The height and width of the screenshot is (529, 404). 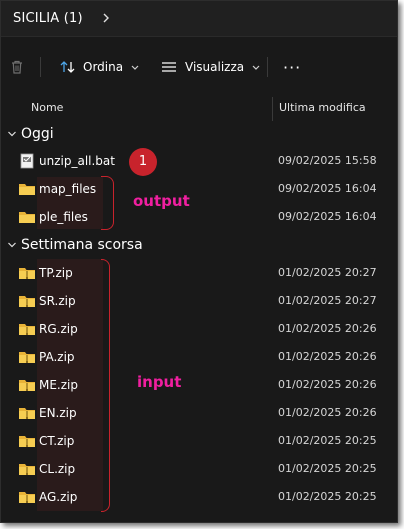 I want to click on more-icon: ···, so click(x=292, y=67).